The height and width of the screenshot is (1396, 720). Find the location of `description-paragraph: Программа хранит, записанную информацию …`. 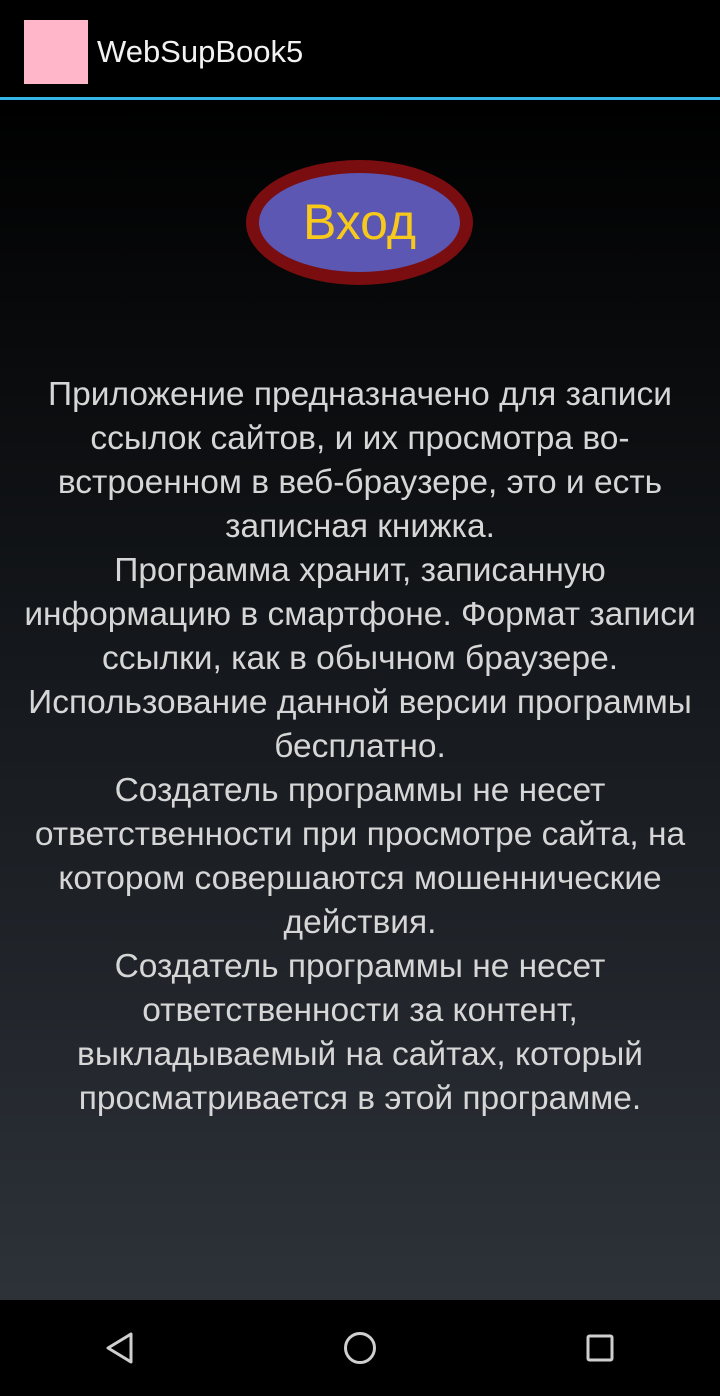

description-paragraph: Программа хранит, записанную информацию … is located at coordinates (360, 614).